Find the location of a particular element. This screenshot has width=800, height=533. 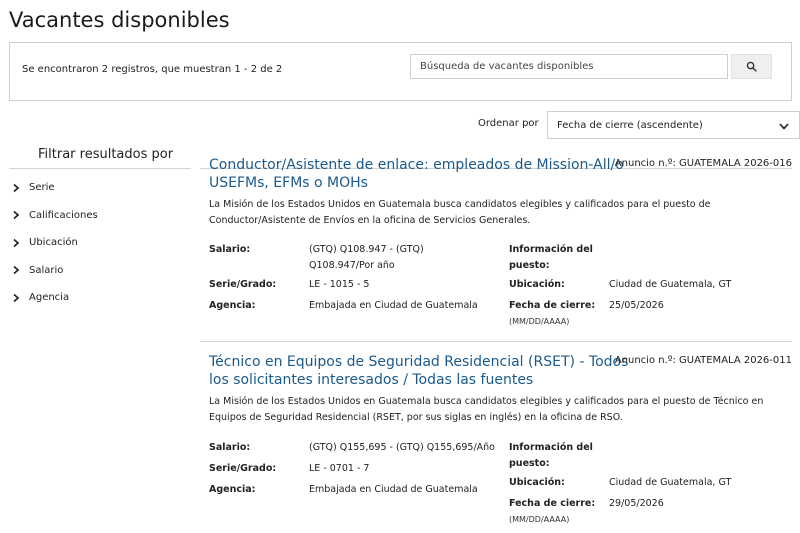

chevron-down-icon is located at coordinates (784, 126).